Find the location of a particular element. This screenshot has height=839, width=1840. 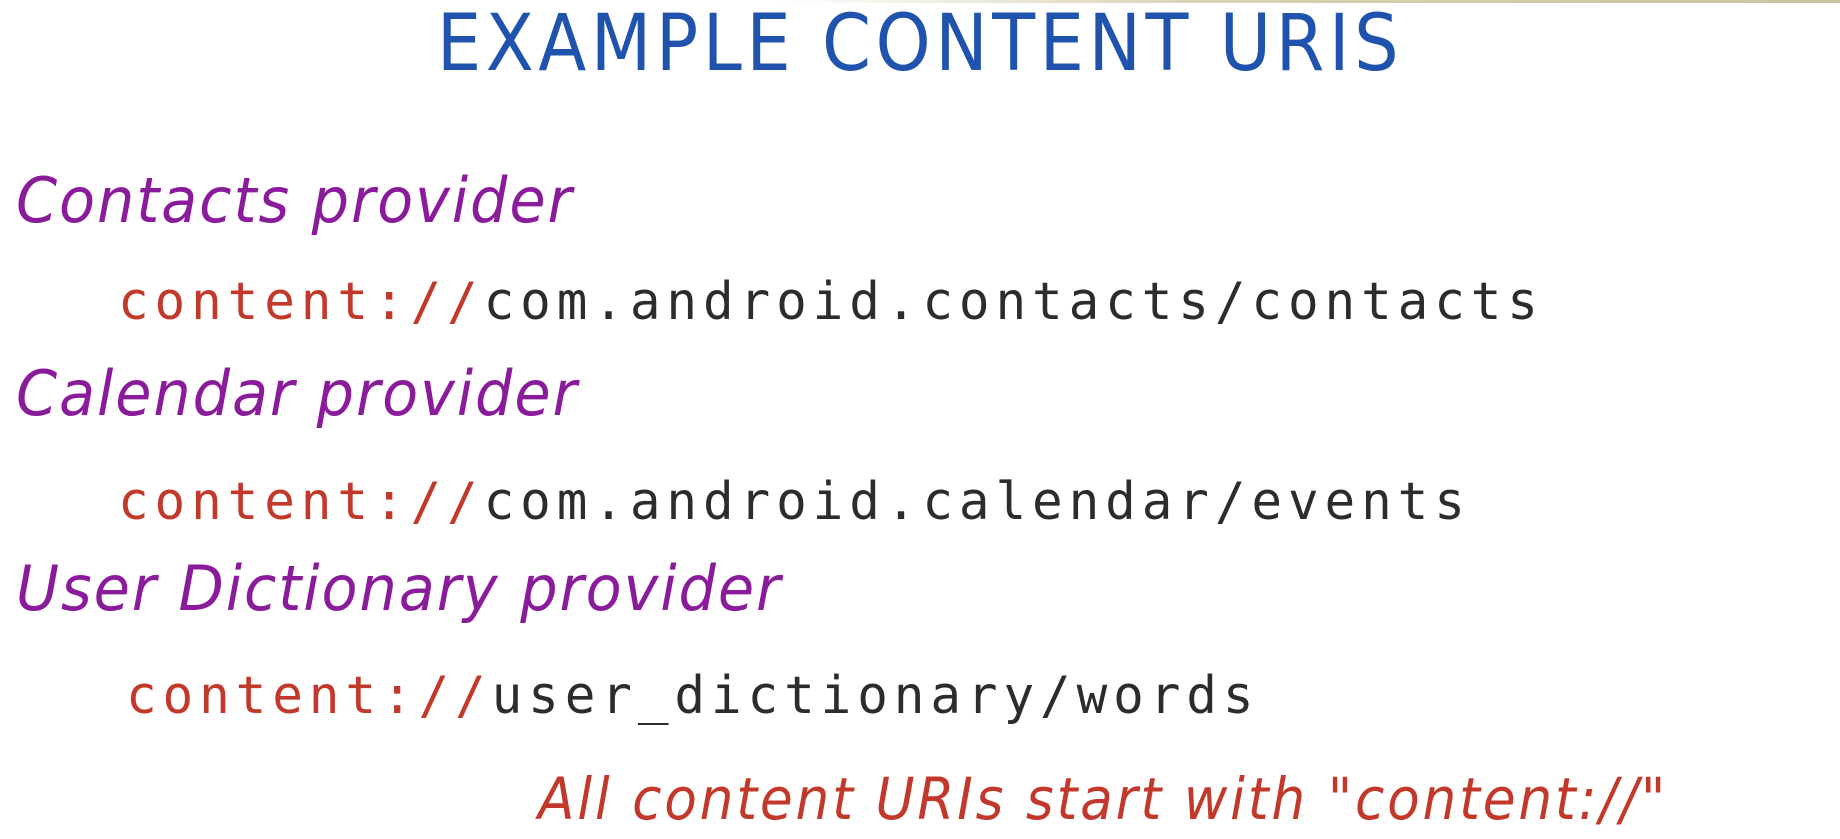

uri-path: com.android.calendar/events is located at coordinates (977, 502).